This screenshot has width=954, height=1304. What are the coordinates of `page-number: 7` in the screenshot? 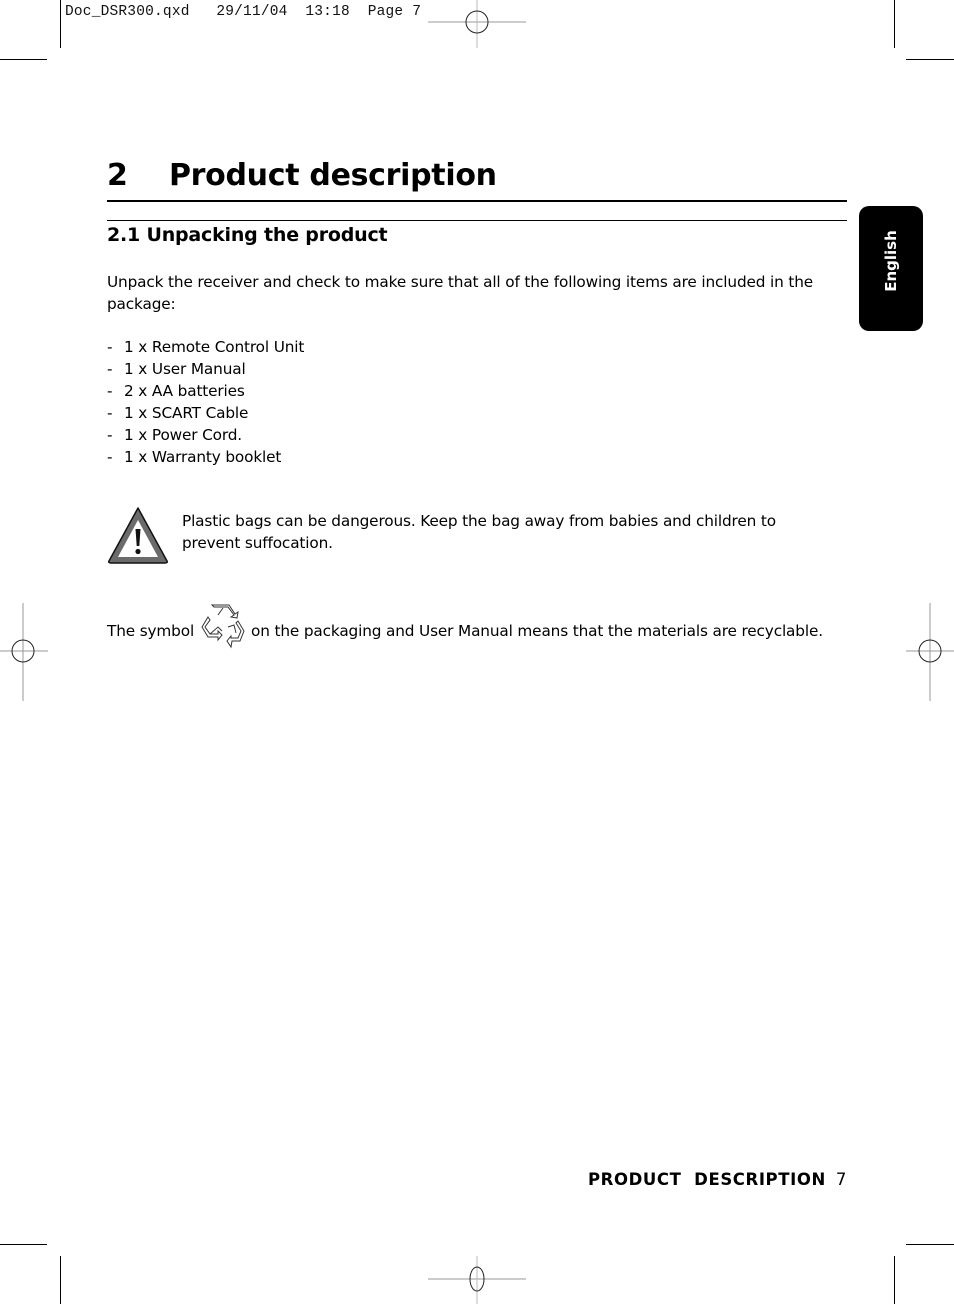 It's located at (841, 1179).